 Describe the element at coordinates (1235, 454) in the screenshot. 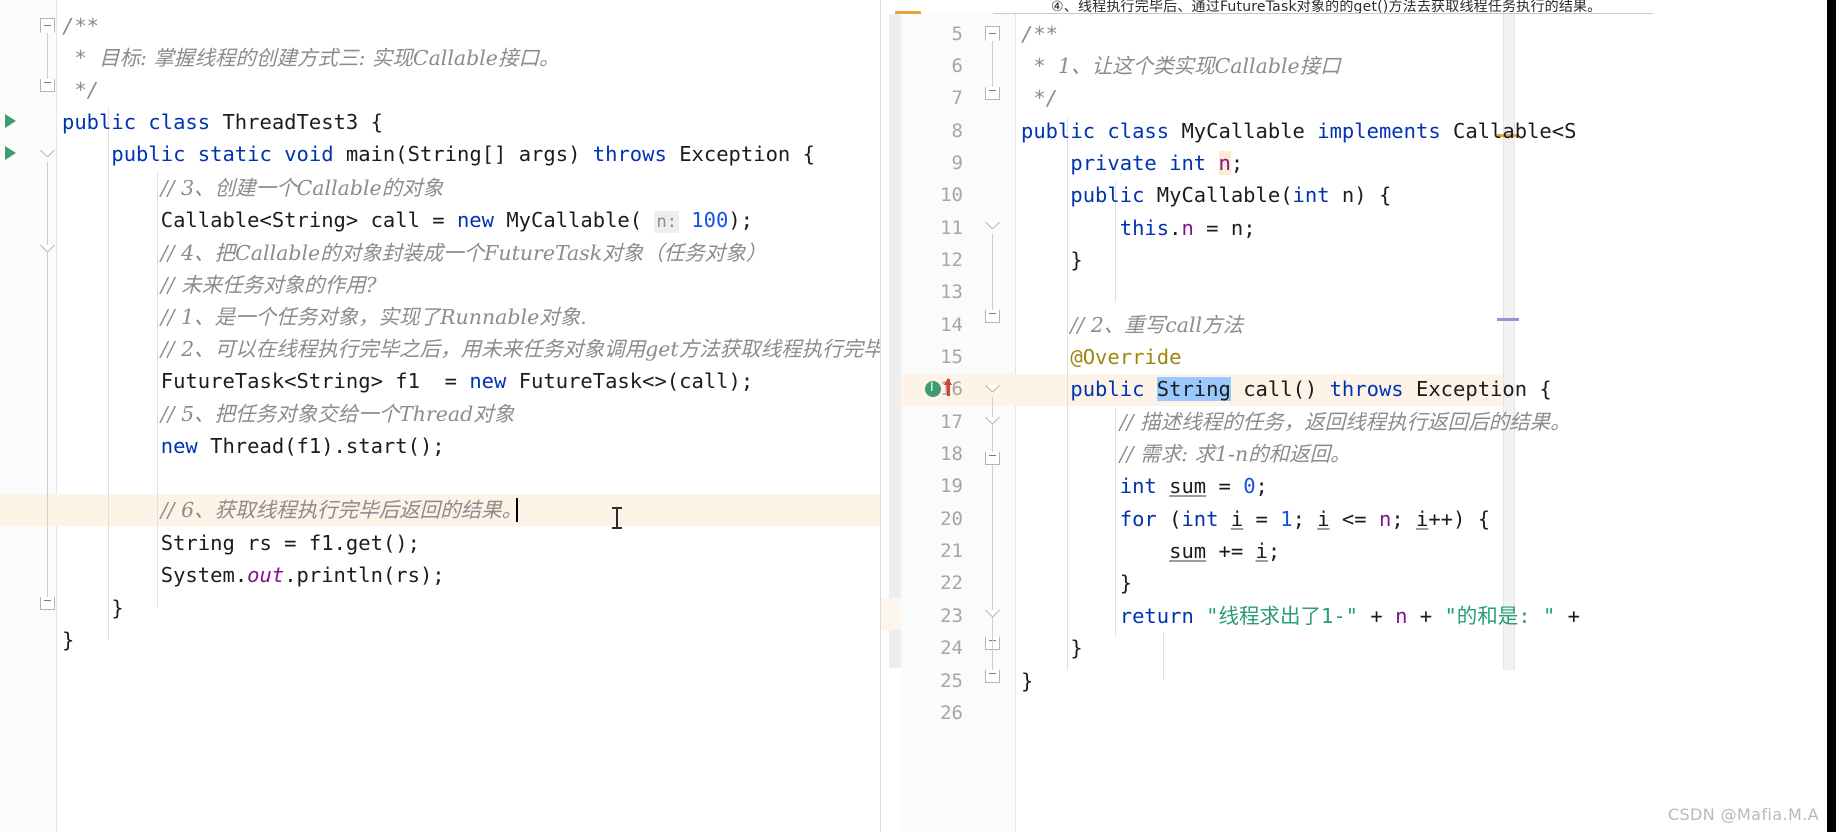

I see `right-line-18: // 需求: 求1-n的和返回。` at that location.